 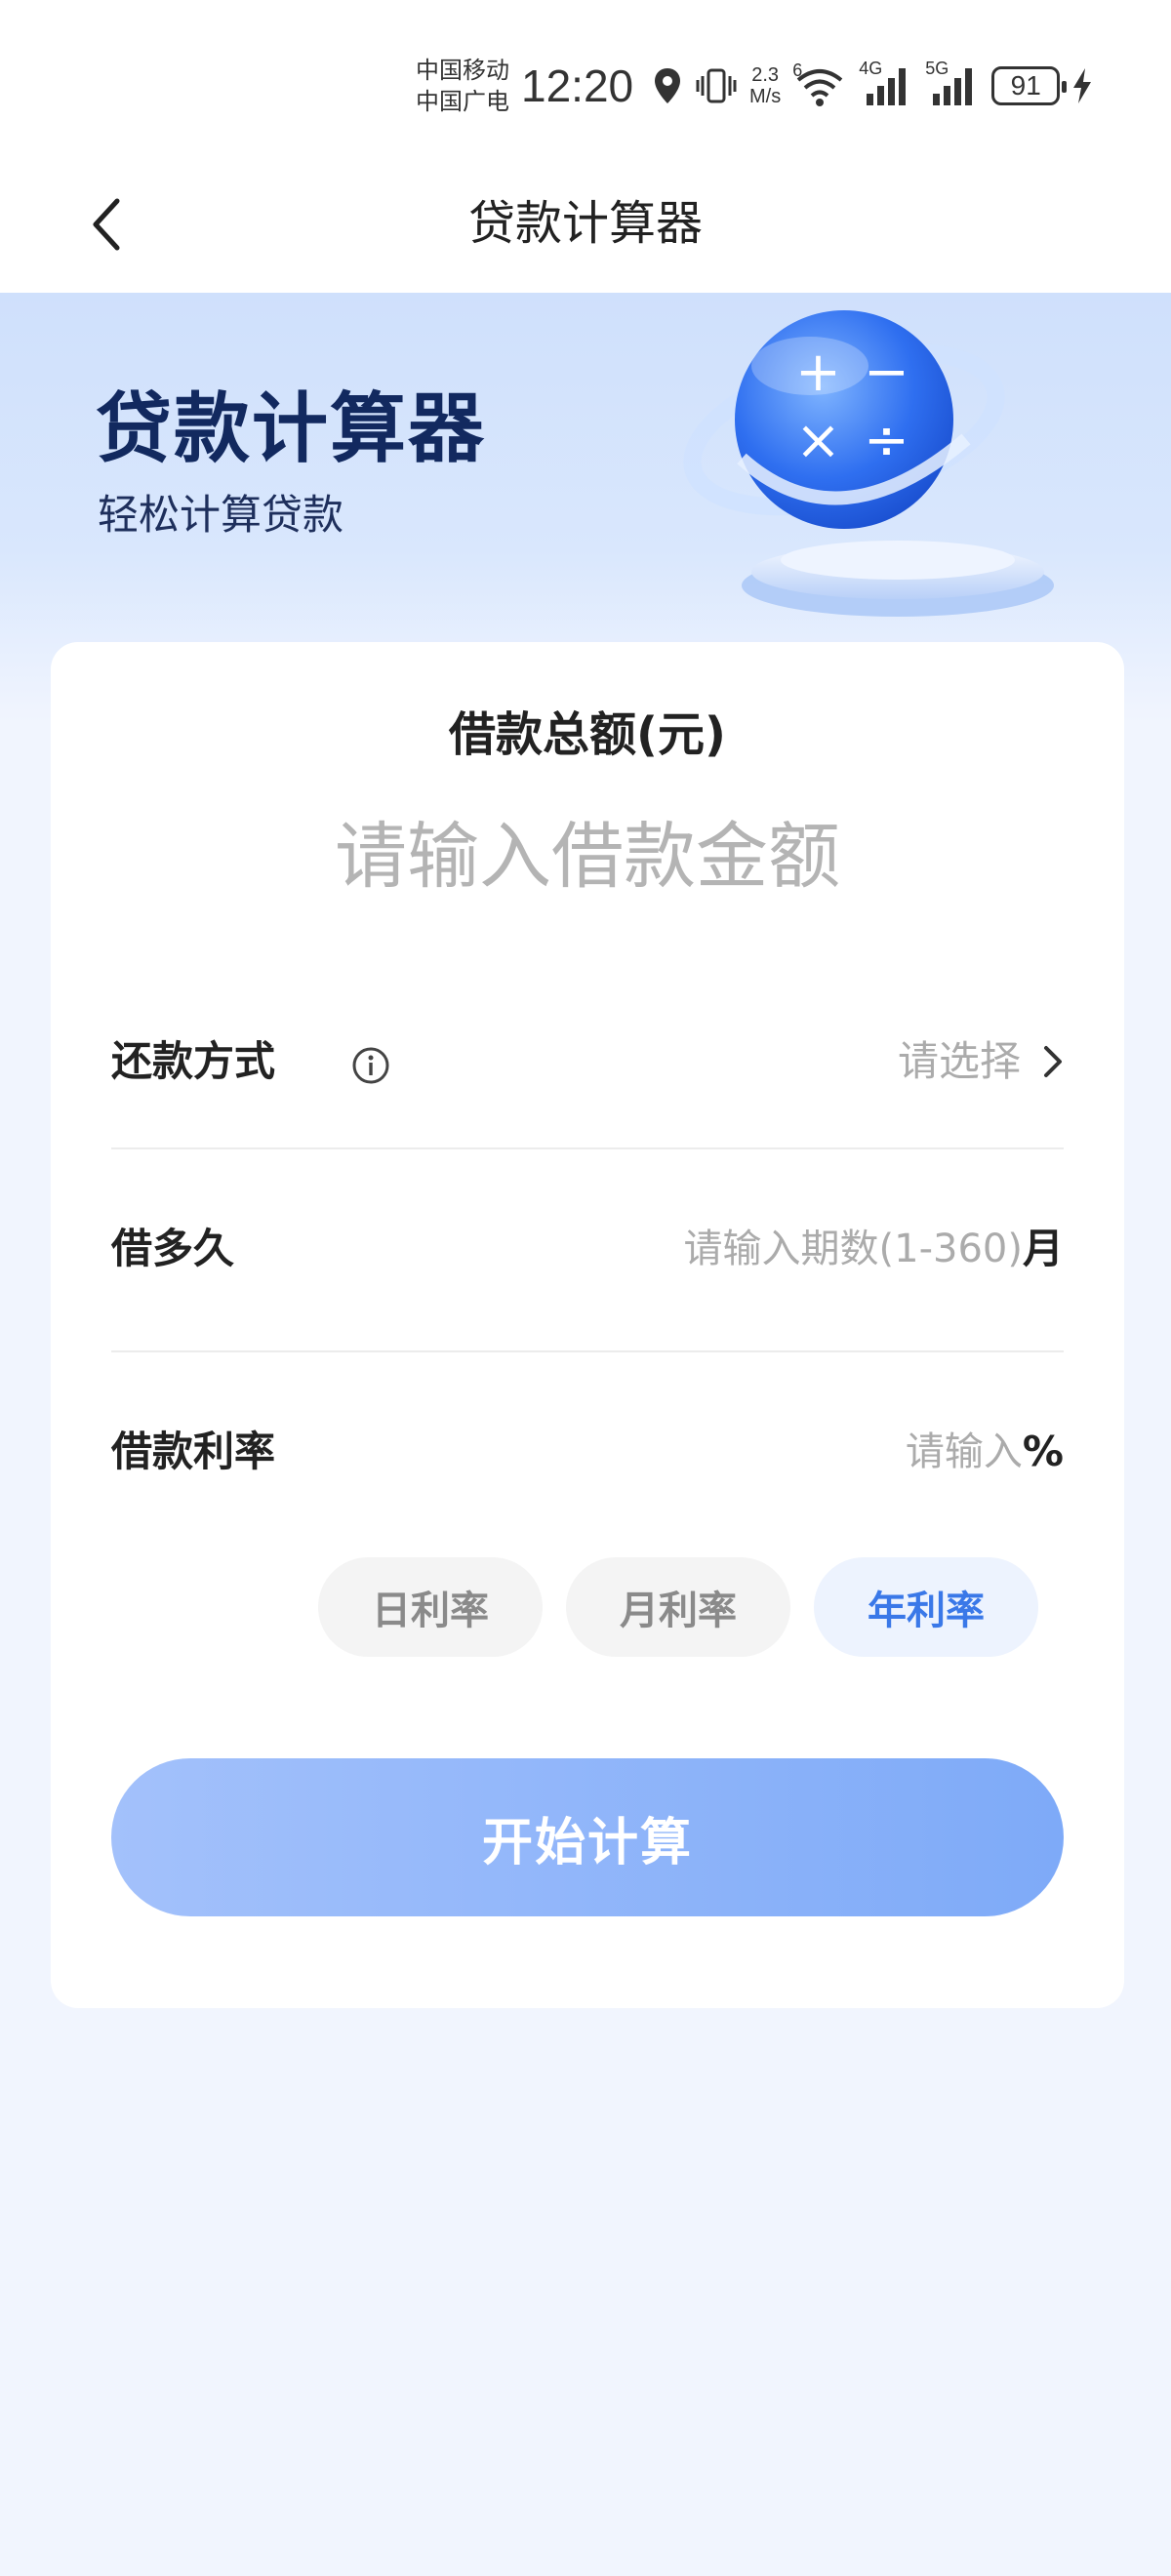 What do you see at coordinates (430, 1607) in the screenshot?
I see `daily-rate-option: 日利率` at bounding box center [430, 1607].